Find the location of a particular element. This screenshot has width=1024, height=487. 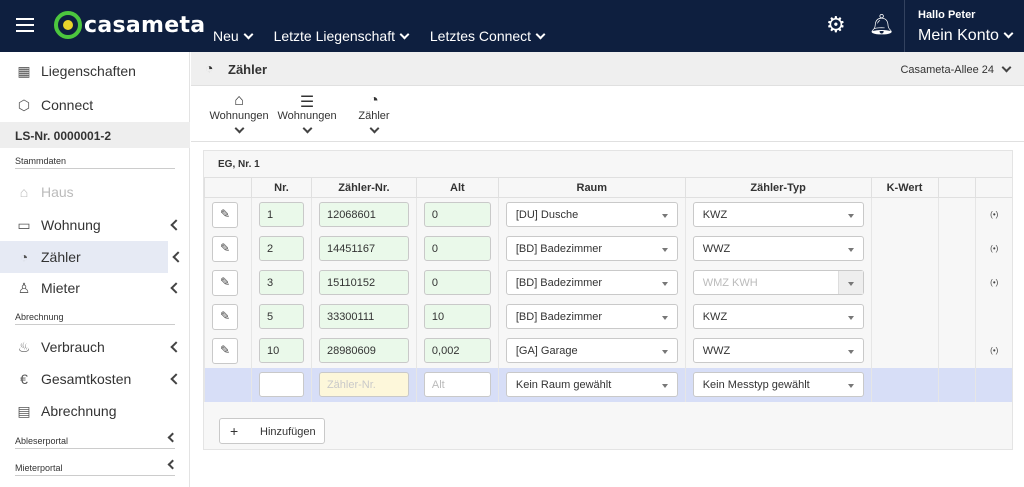

raum-select: [DU] Dusche is located at coordinates (591, 215).